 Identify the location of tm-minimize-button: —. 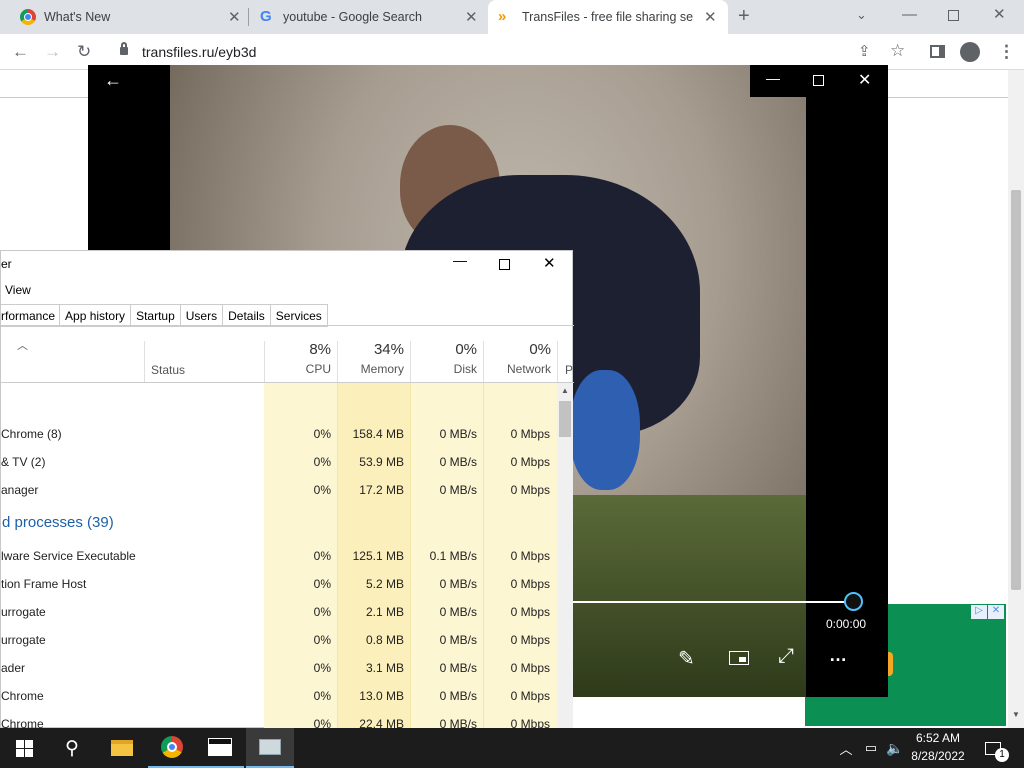
(460, 260).